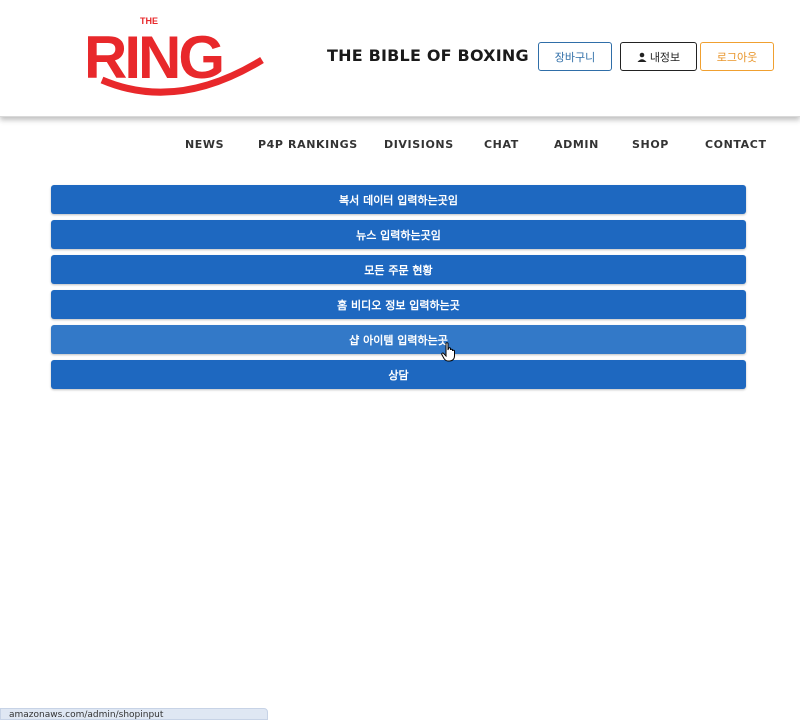 The width and height of the screenshot is (800, 720). I want to click on nav-item-admin: ADMIN, so click(576, 144).